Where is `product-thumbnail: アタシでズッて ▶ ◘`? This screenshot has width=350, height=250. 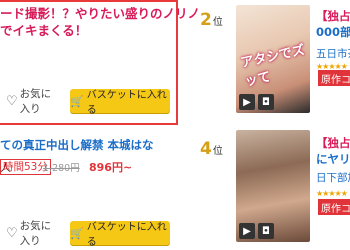 product-thumbnail: アタシでズッて ▶ ◘ is located at coordinates (273, 59).